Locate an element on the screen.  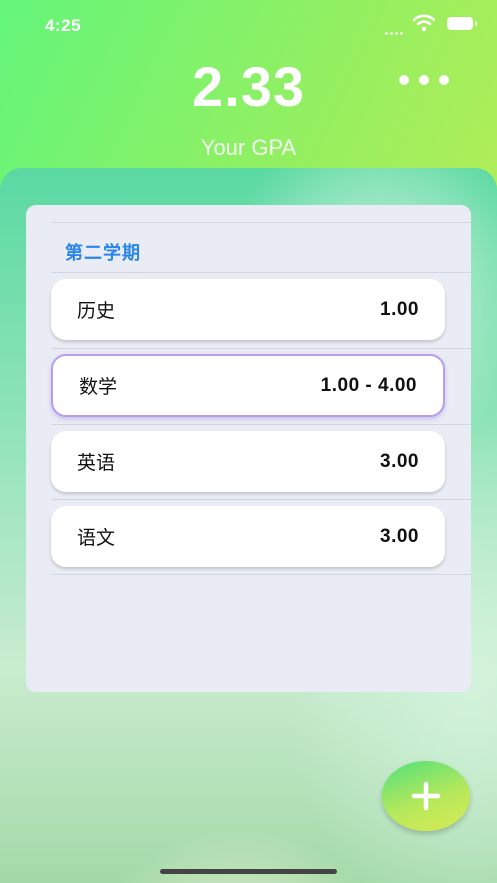
course-row-math: 数学 1.00 - 4.00 is located at coordinates (248, 385).